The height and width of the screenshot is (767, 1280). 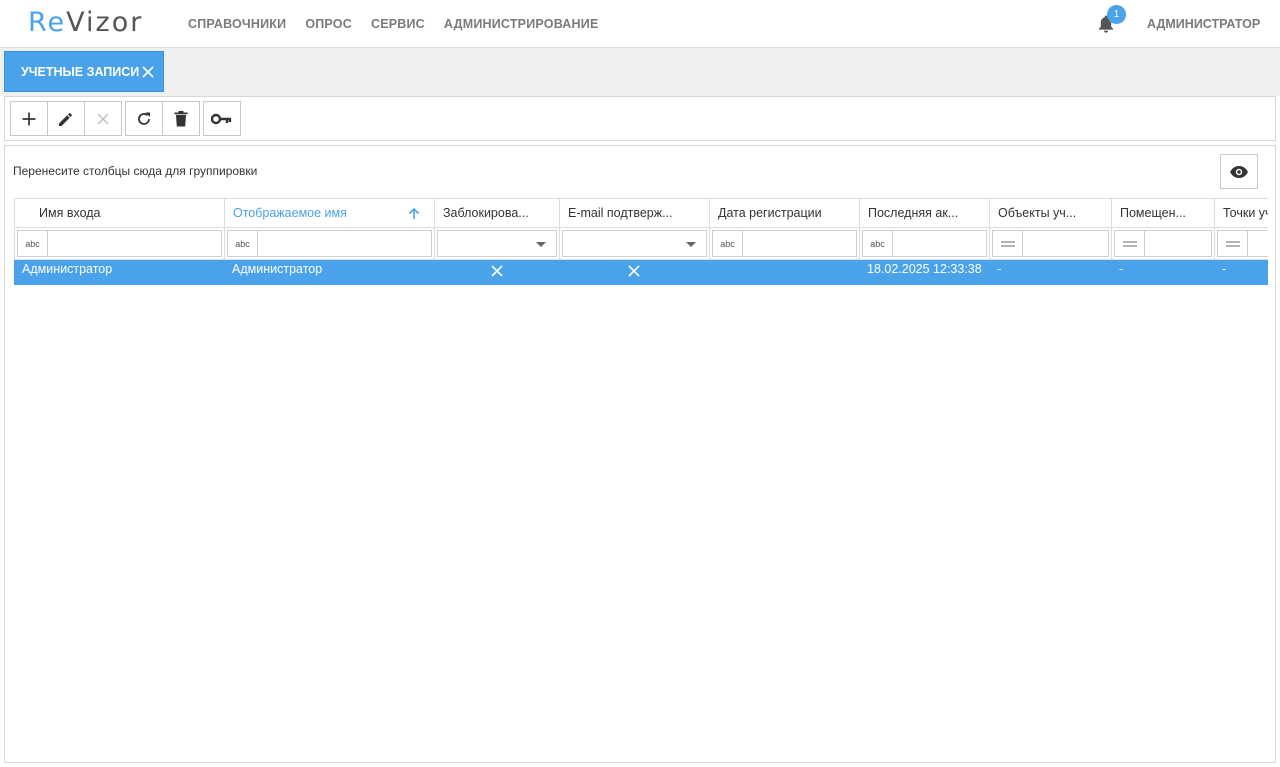 I want to click on grid-filter-row: abc abc abc abc, so click(x=641, y=244).